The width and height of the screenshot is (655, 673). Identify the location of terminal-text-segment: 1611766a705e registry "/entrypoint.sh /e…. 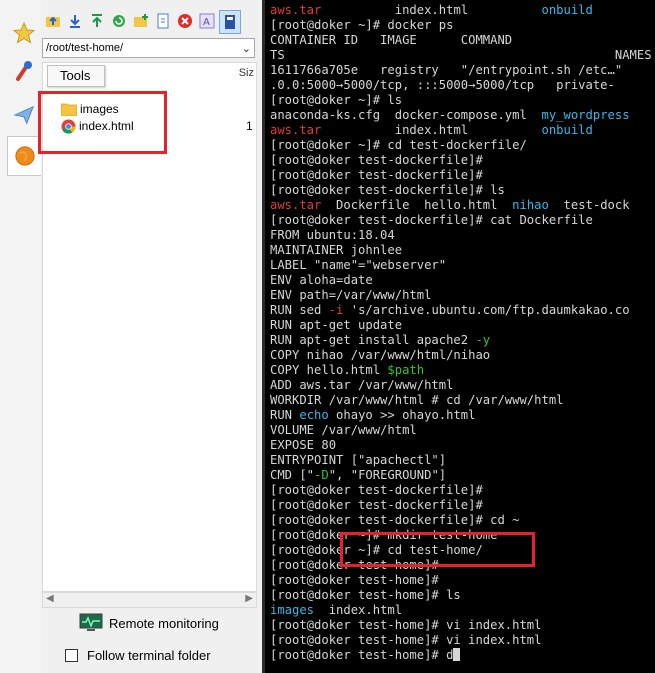
(446, 70).